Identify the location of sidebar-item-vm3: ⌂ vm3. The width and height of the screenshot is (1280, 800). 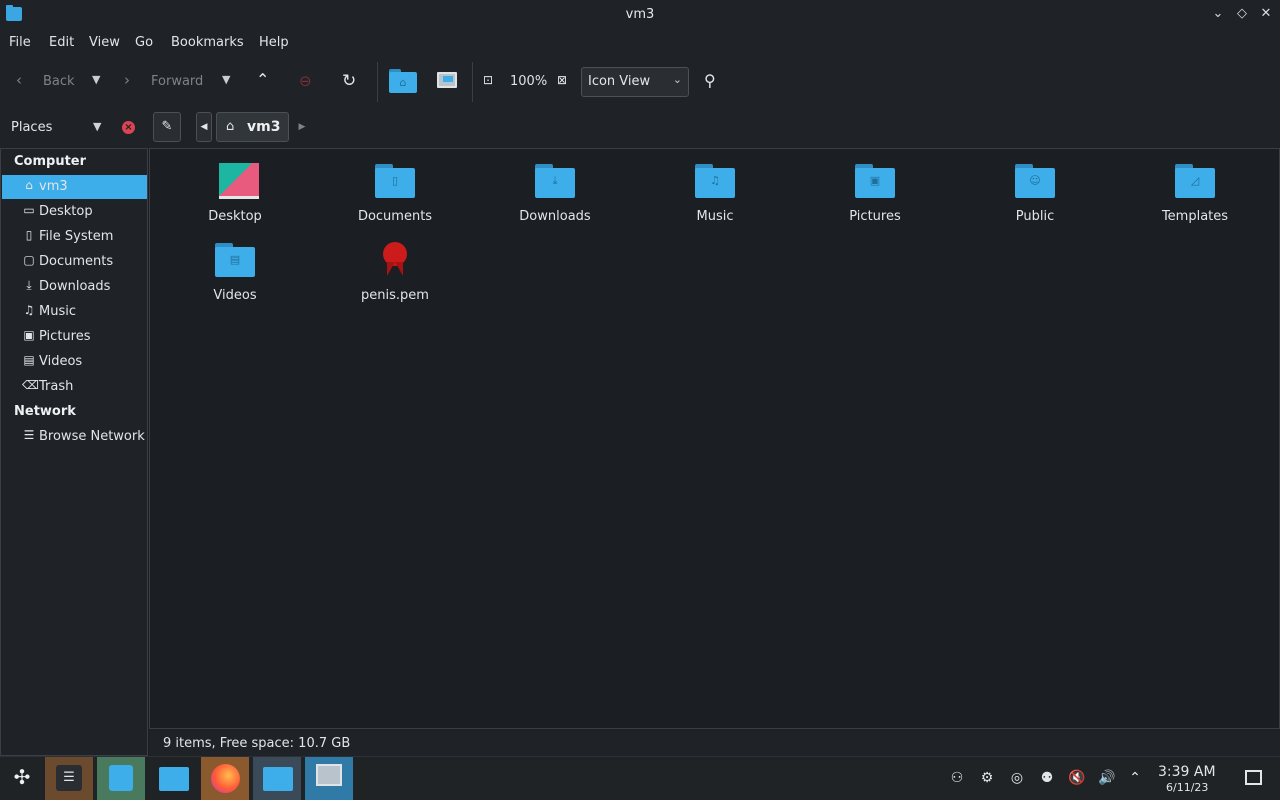
(74, 187).